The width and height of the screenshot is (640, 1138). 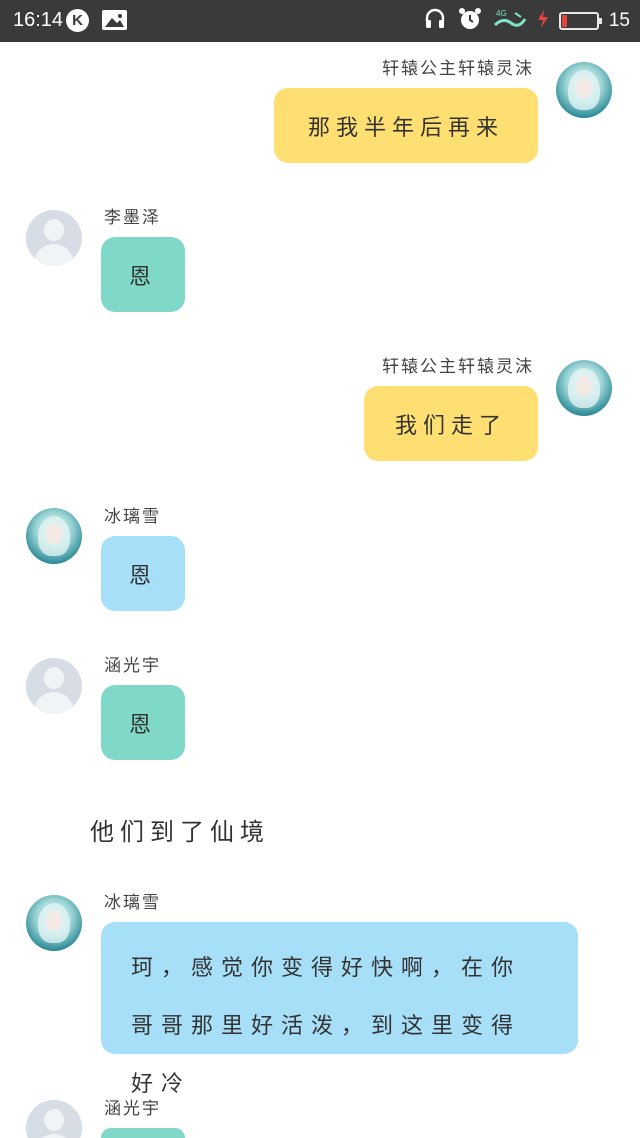 What do you see at coordinates (470, 21) in the screenshot?
I see `alarm-icon` at bounding box center [470, 21].